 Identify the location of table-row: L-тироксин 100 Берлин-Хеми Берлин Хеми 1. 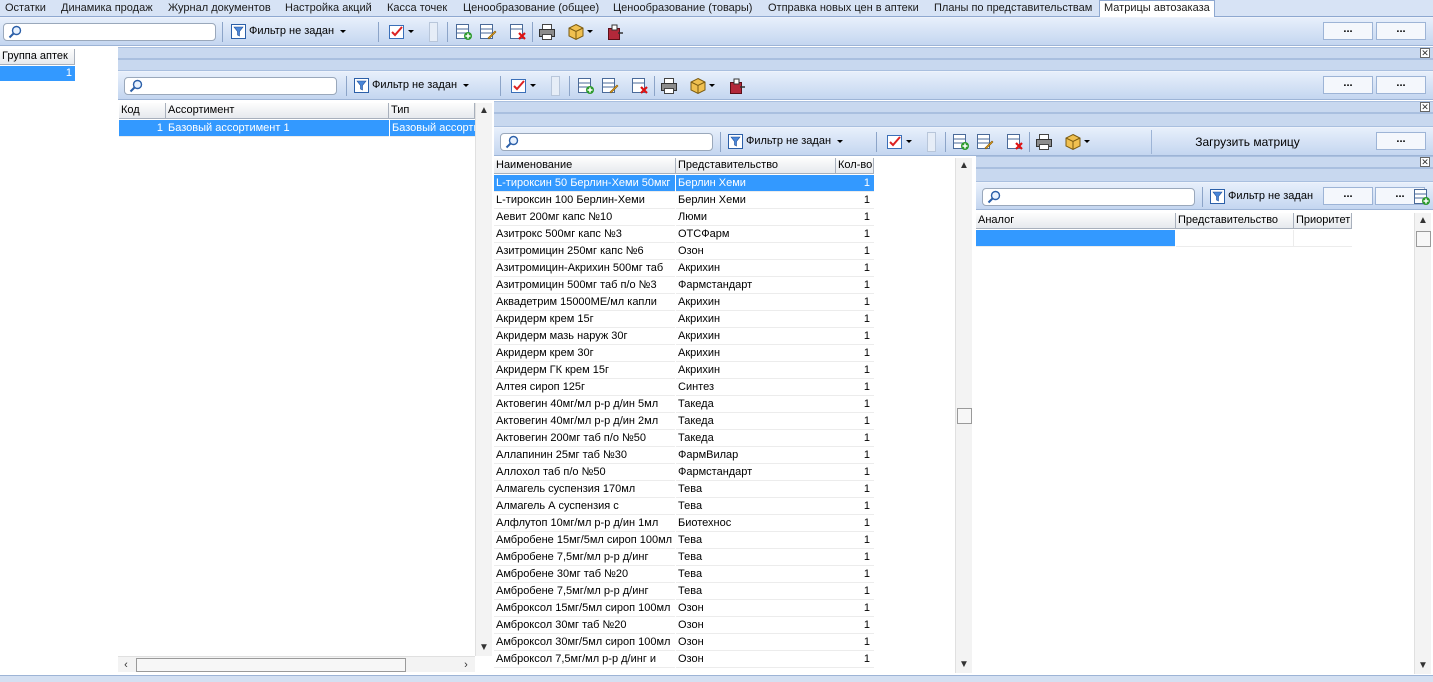
(684, 200).